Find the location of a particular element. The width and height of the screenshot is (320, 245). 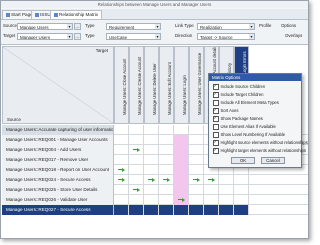

option-checkbox-item: Use Element Alias If Available is located at coordinates (244, 127).